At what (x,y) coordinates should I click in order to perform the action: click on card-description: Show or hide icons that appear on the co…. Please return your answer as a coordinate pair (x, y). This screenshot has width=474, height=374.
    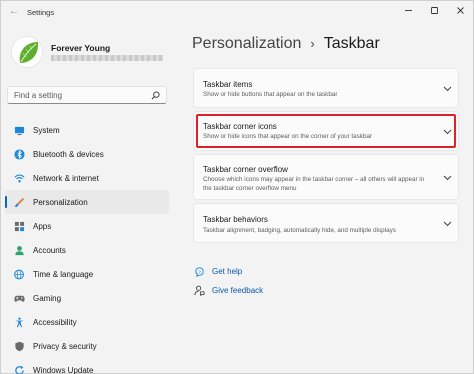
    Looking at the image, I should click on (288, 136).